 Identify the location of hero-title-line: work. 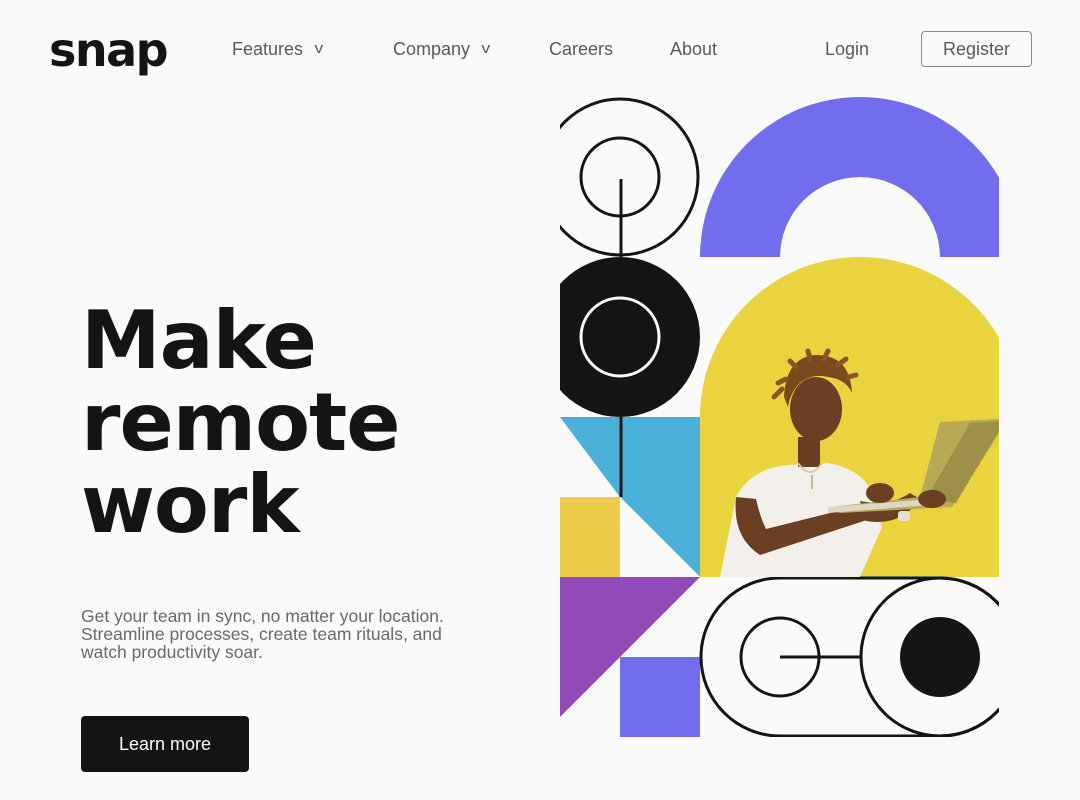
(190, 504).